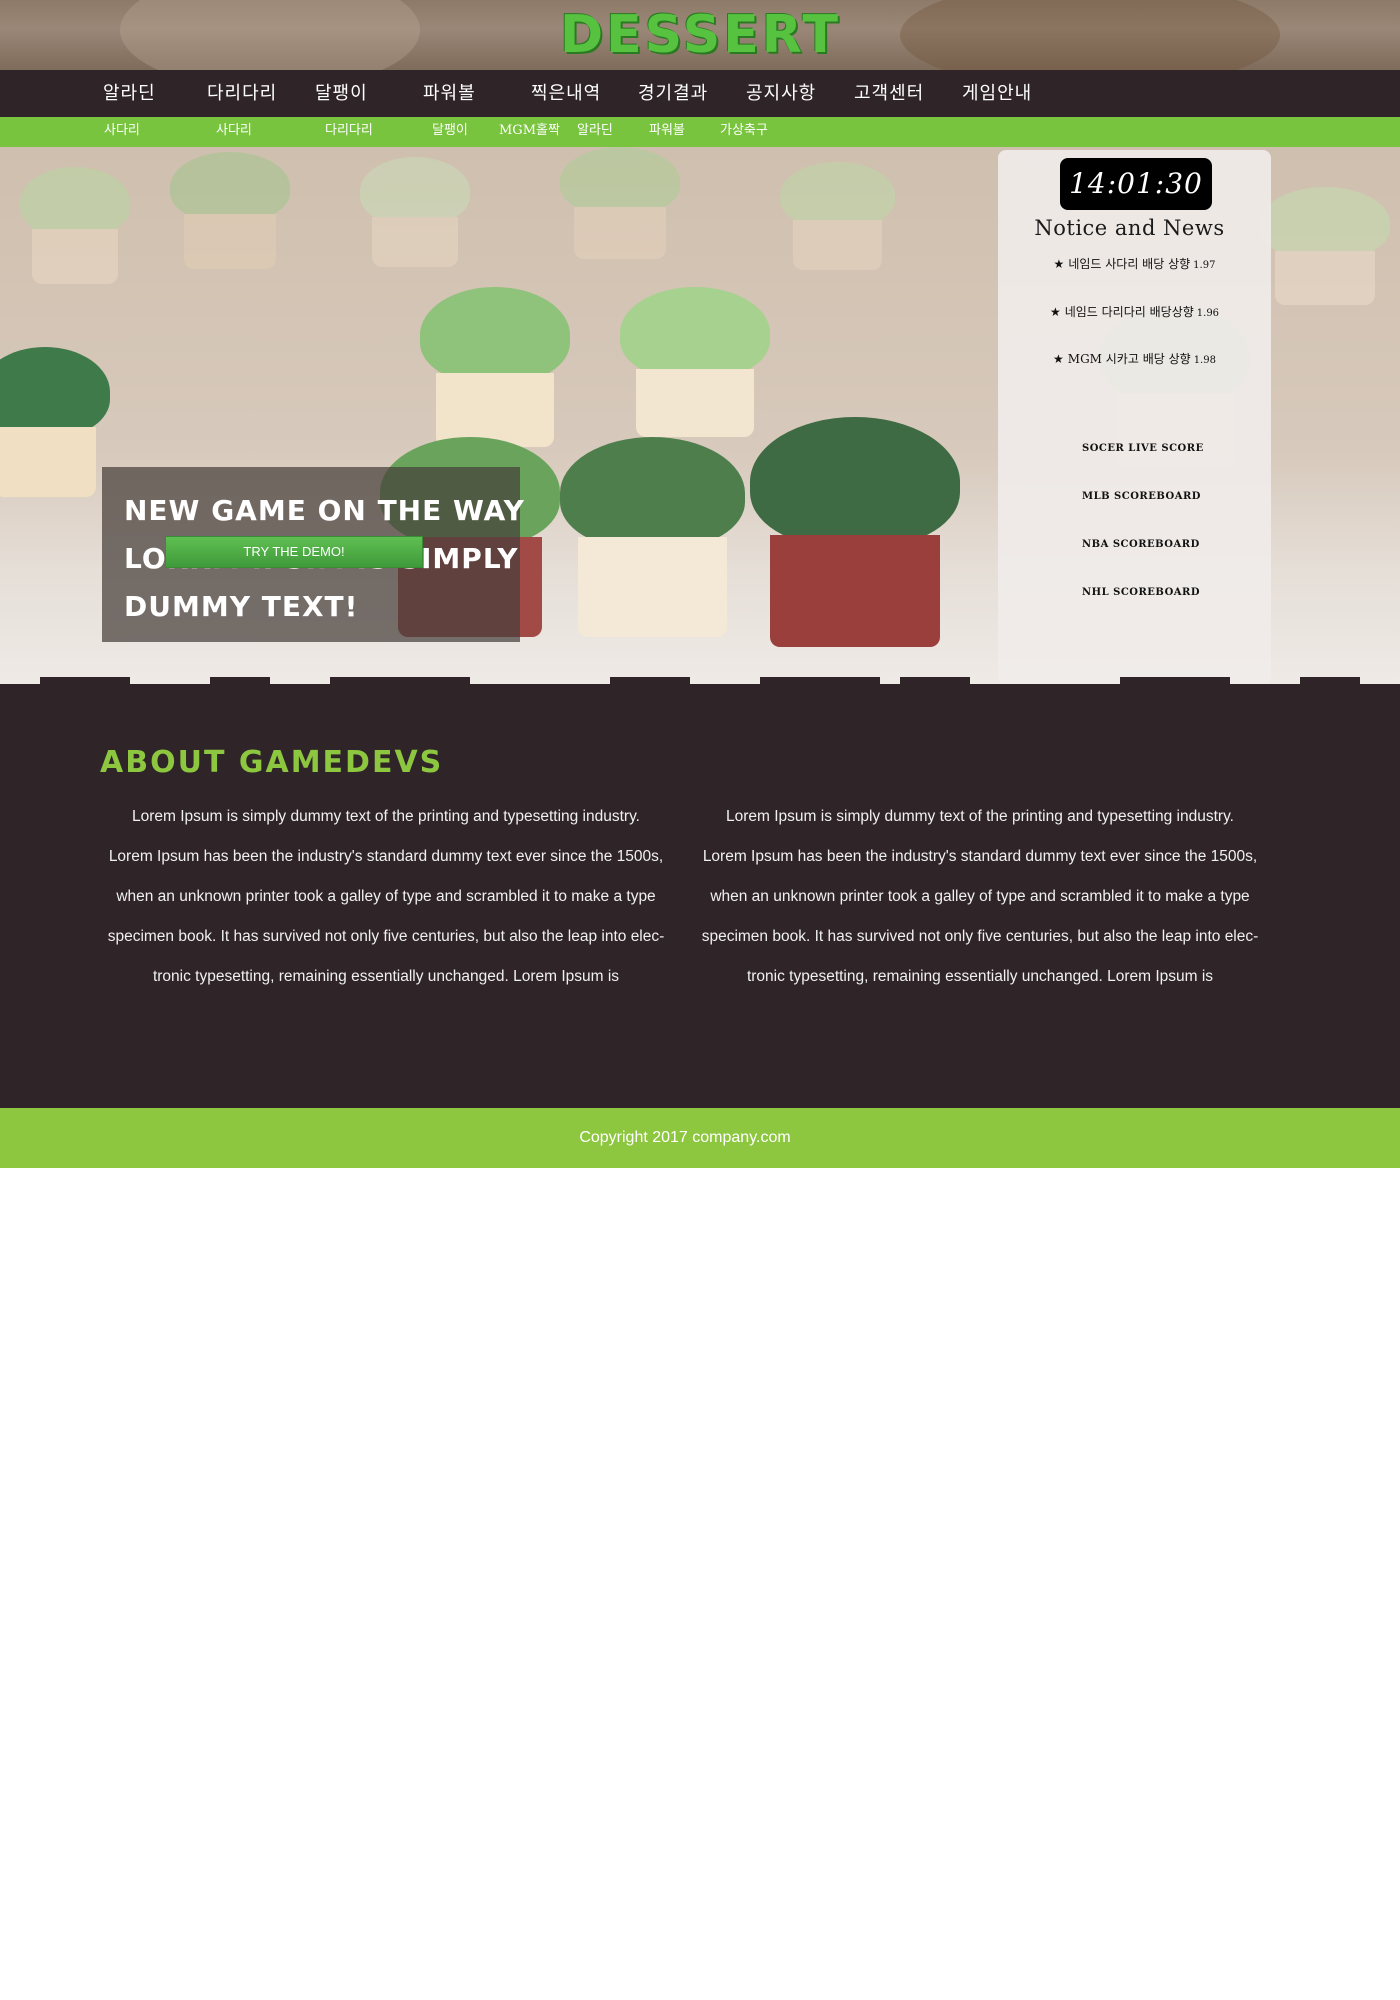  What do you see at coordinates (294, 552) in the screenshot?
I see `try-demo-button: TRY THE DEMO!` at bounding box center [294, 552].